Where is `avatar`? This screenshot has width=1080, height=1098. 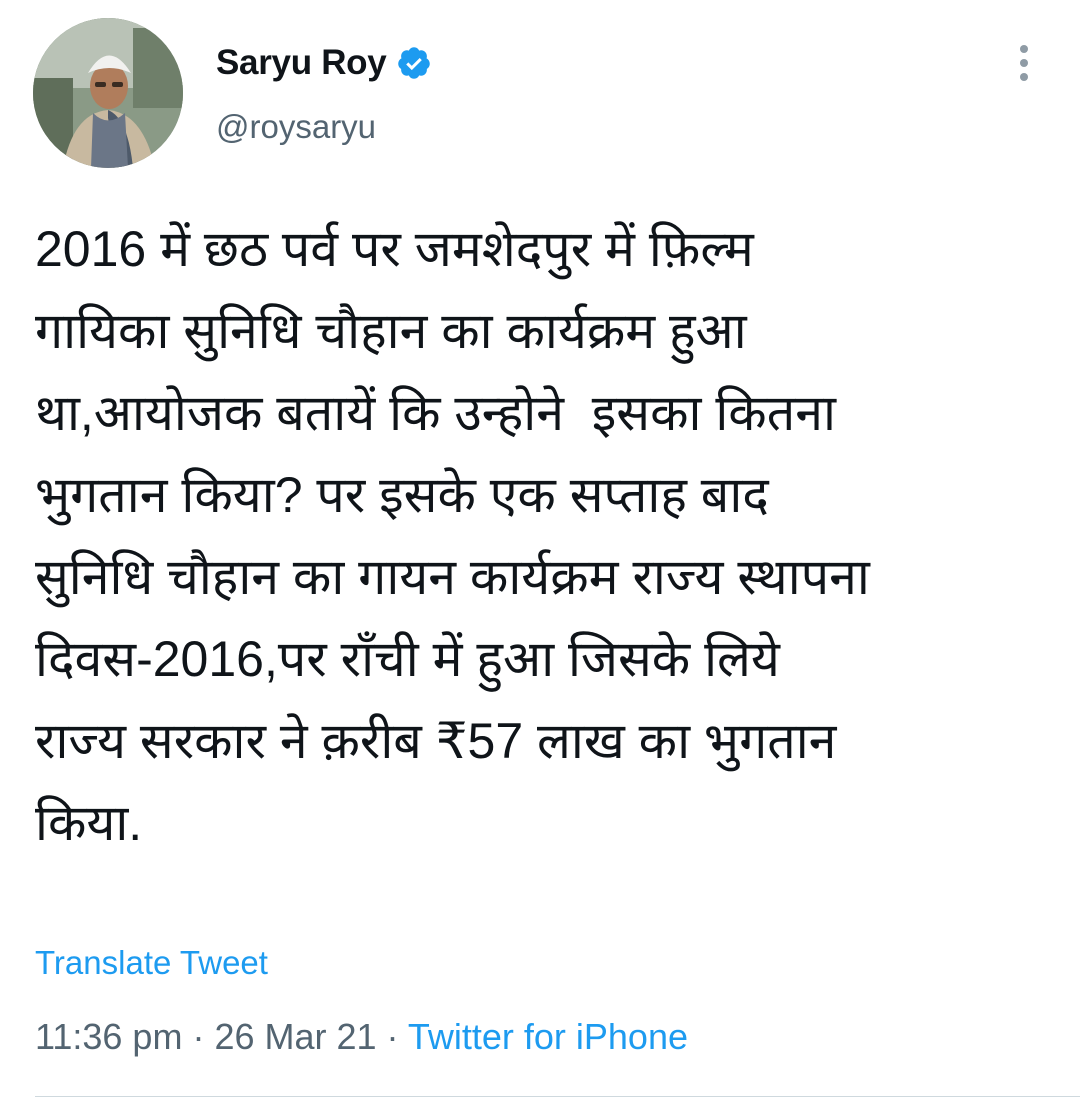
avatar is located at coordinates (108, 93).